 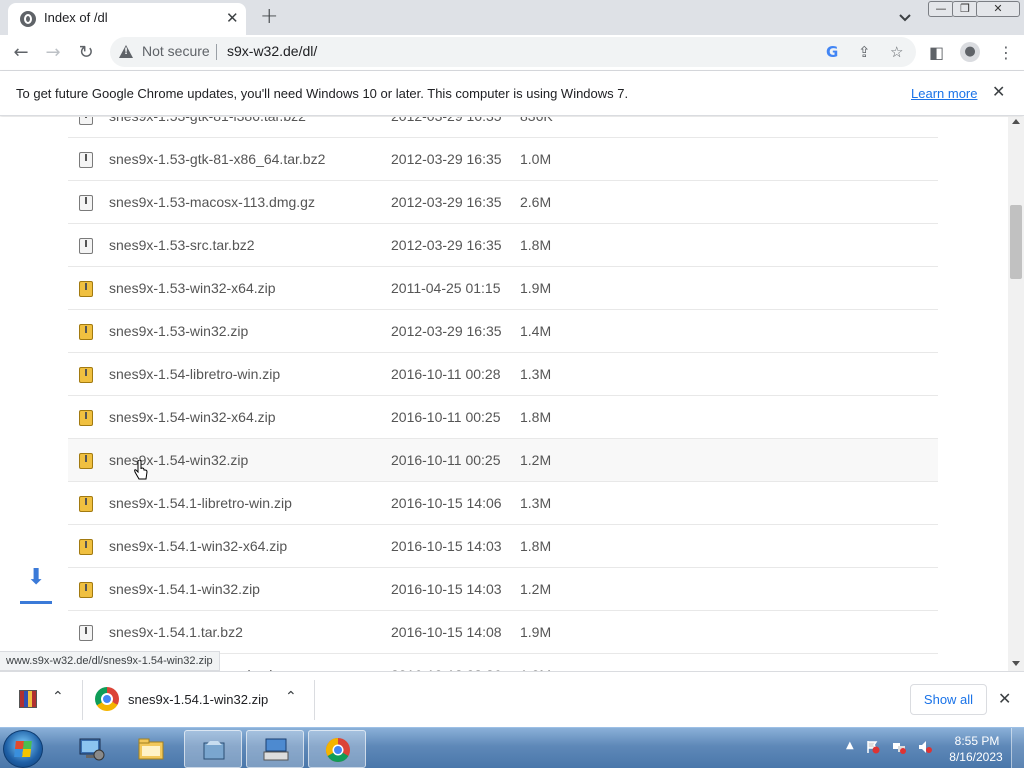 I want to click on file-date: 2016-10-15 14:03, so click(x=446, y=546).